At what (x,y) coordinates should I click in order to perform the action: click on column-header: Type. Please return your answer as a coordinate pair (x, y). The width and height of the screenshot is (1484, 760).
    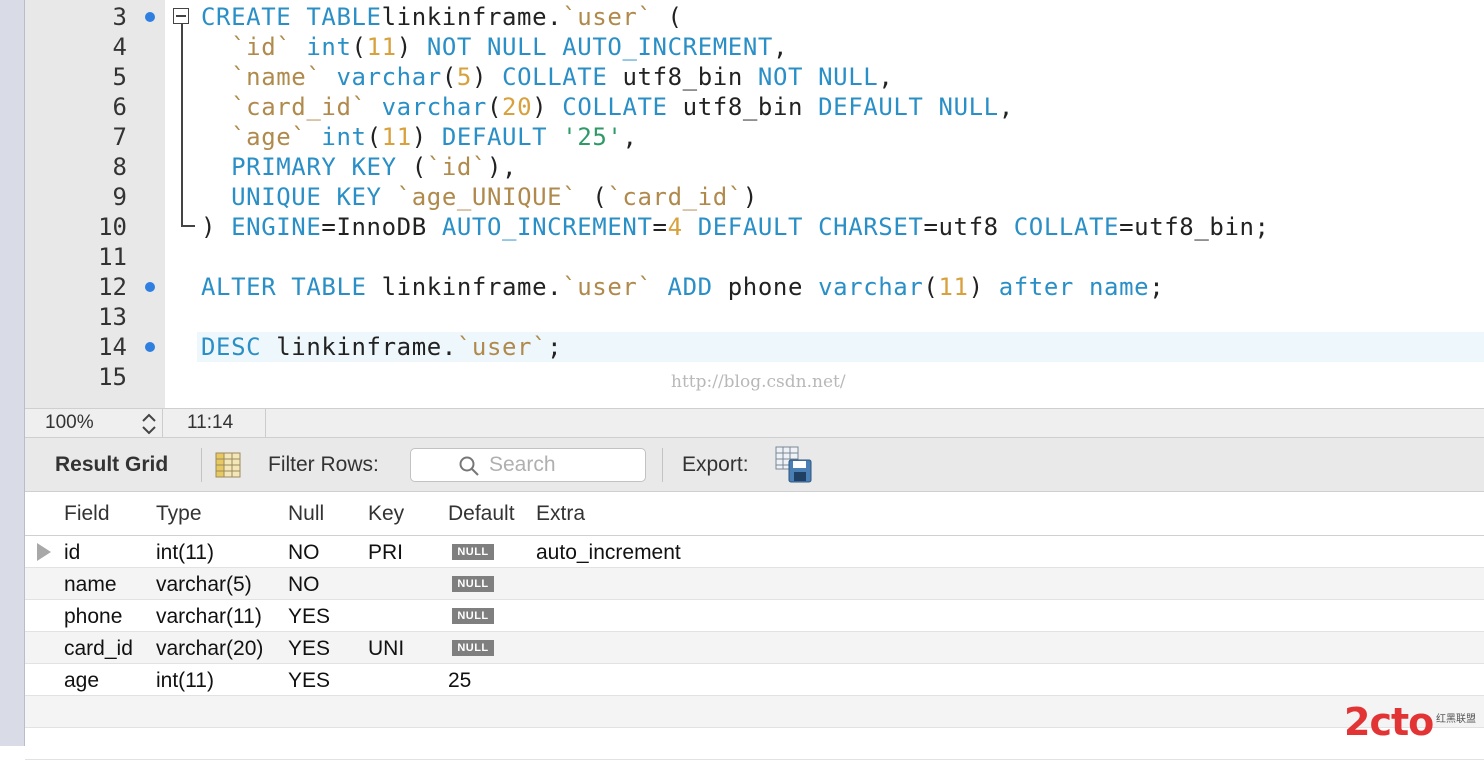
    Looking at the image, I should click on (179, 514).